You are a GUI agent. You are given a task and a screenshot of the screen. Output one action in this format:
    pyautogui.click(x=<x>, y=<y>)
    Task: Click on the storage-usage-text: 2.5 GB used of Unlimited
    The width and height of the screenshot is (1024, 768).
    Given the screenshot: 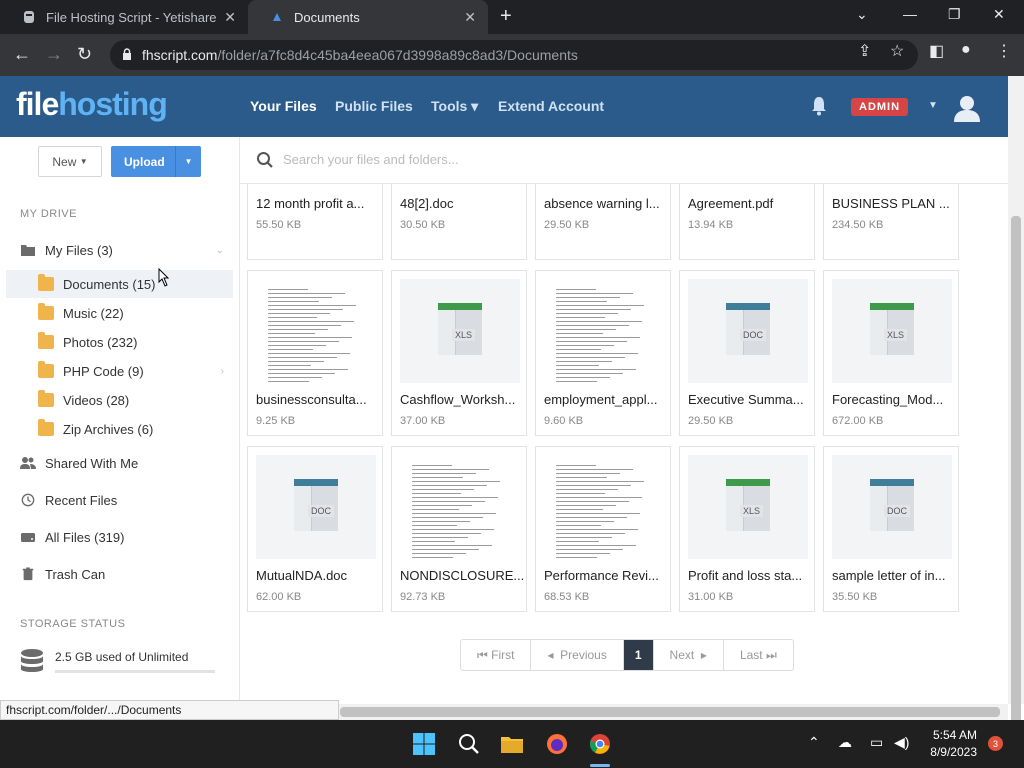 What is the action you would take?
    pyautogui.click(x=122, y=657)
    